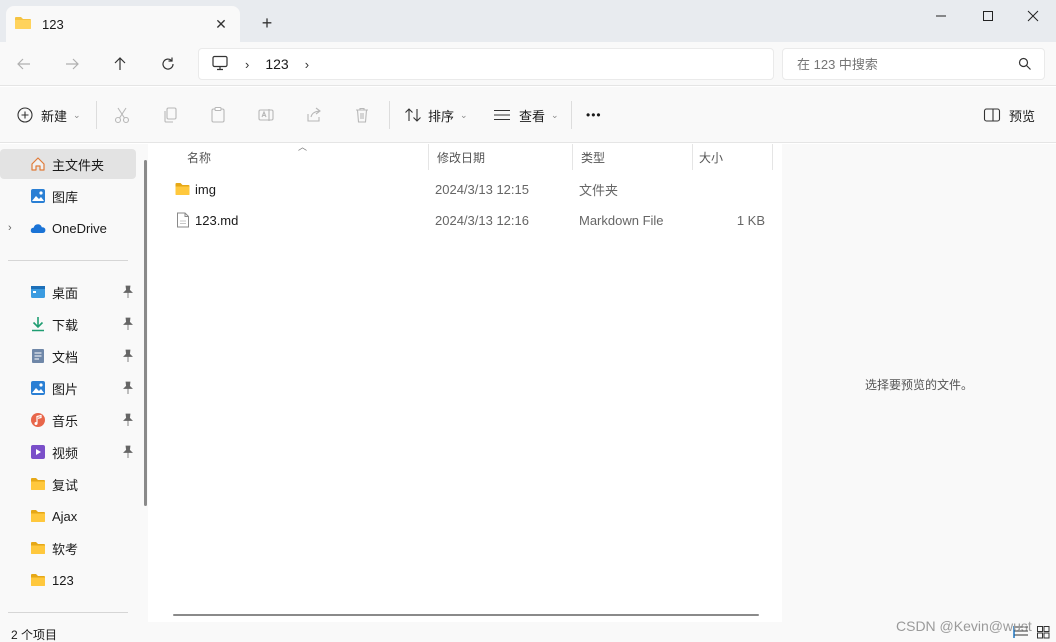  Describe the element at coordinates (38, 324) in the screenshot. I see `download-icon` at that location.